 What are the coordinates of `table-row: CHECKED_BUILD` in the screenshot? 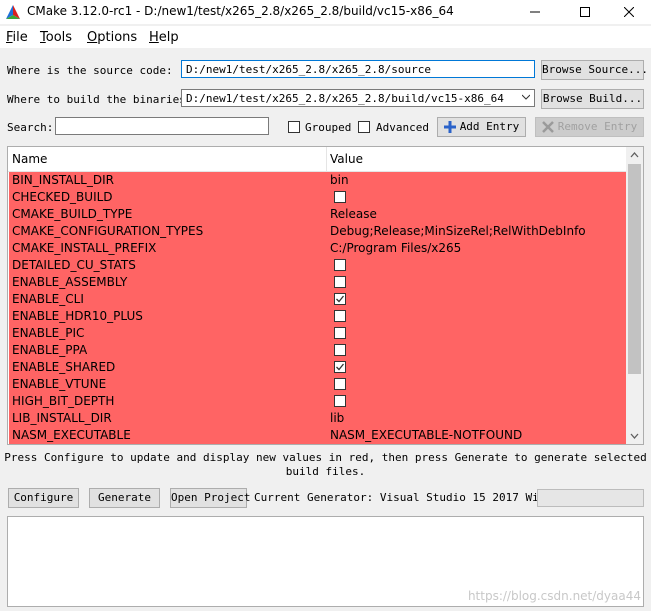 It's located at (318, 197).